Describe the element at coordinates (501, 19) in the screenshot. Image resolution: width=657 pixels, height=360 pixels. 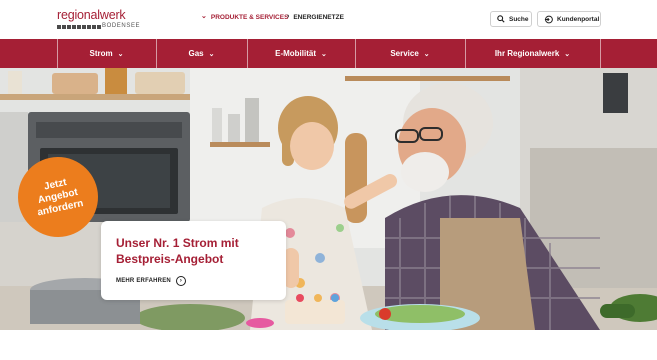
I see `search-icon` at that location.